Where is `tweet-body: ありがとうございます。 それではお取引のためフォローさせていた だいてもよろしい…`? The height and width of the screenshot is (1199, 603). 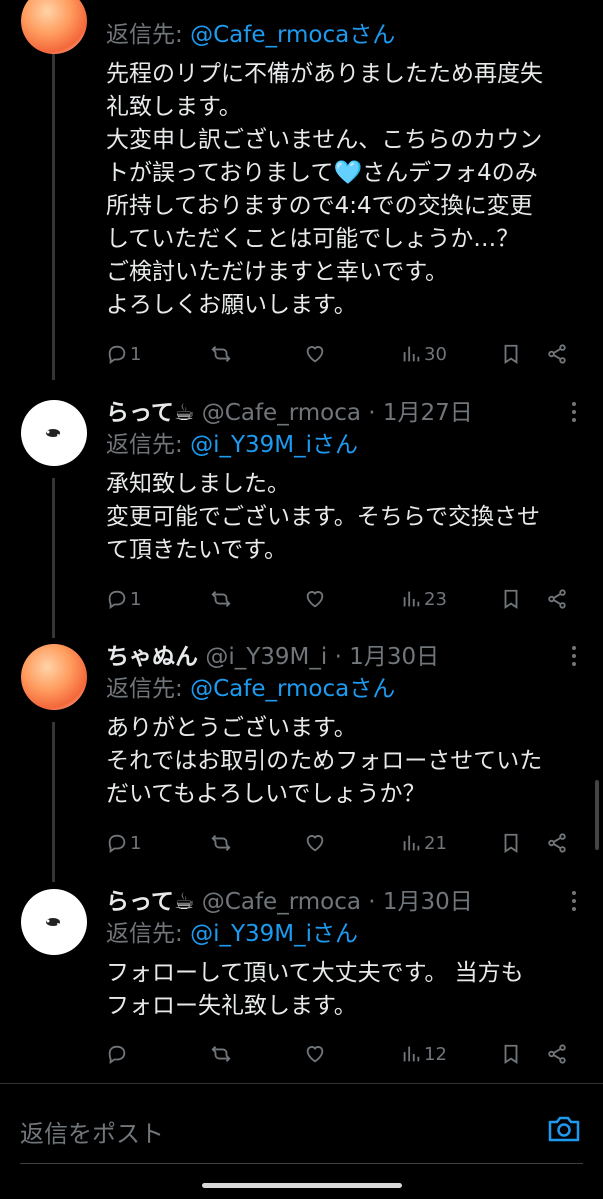
tweet-body: ありがとうございます。 それではお取引のためフォローさせていた だいてもよろしい… is located at coordinates (324, 761).